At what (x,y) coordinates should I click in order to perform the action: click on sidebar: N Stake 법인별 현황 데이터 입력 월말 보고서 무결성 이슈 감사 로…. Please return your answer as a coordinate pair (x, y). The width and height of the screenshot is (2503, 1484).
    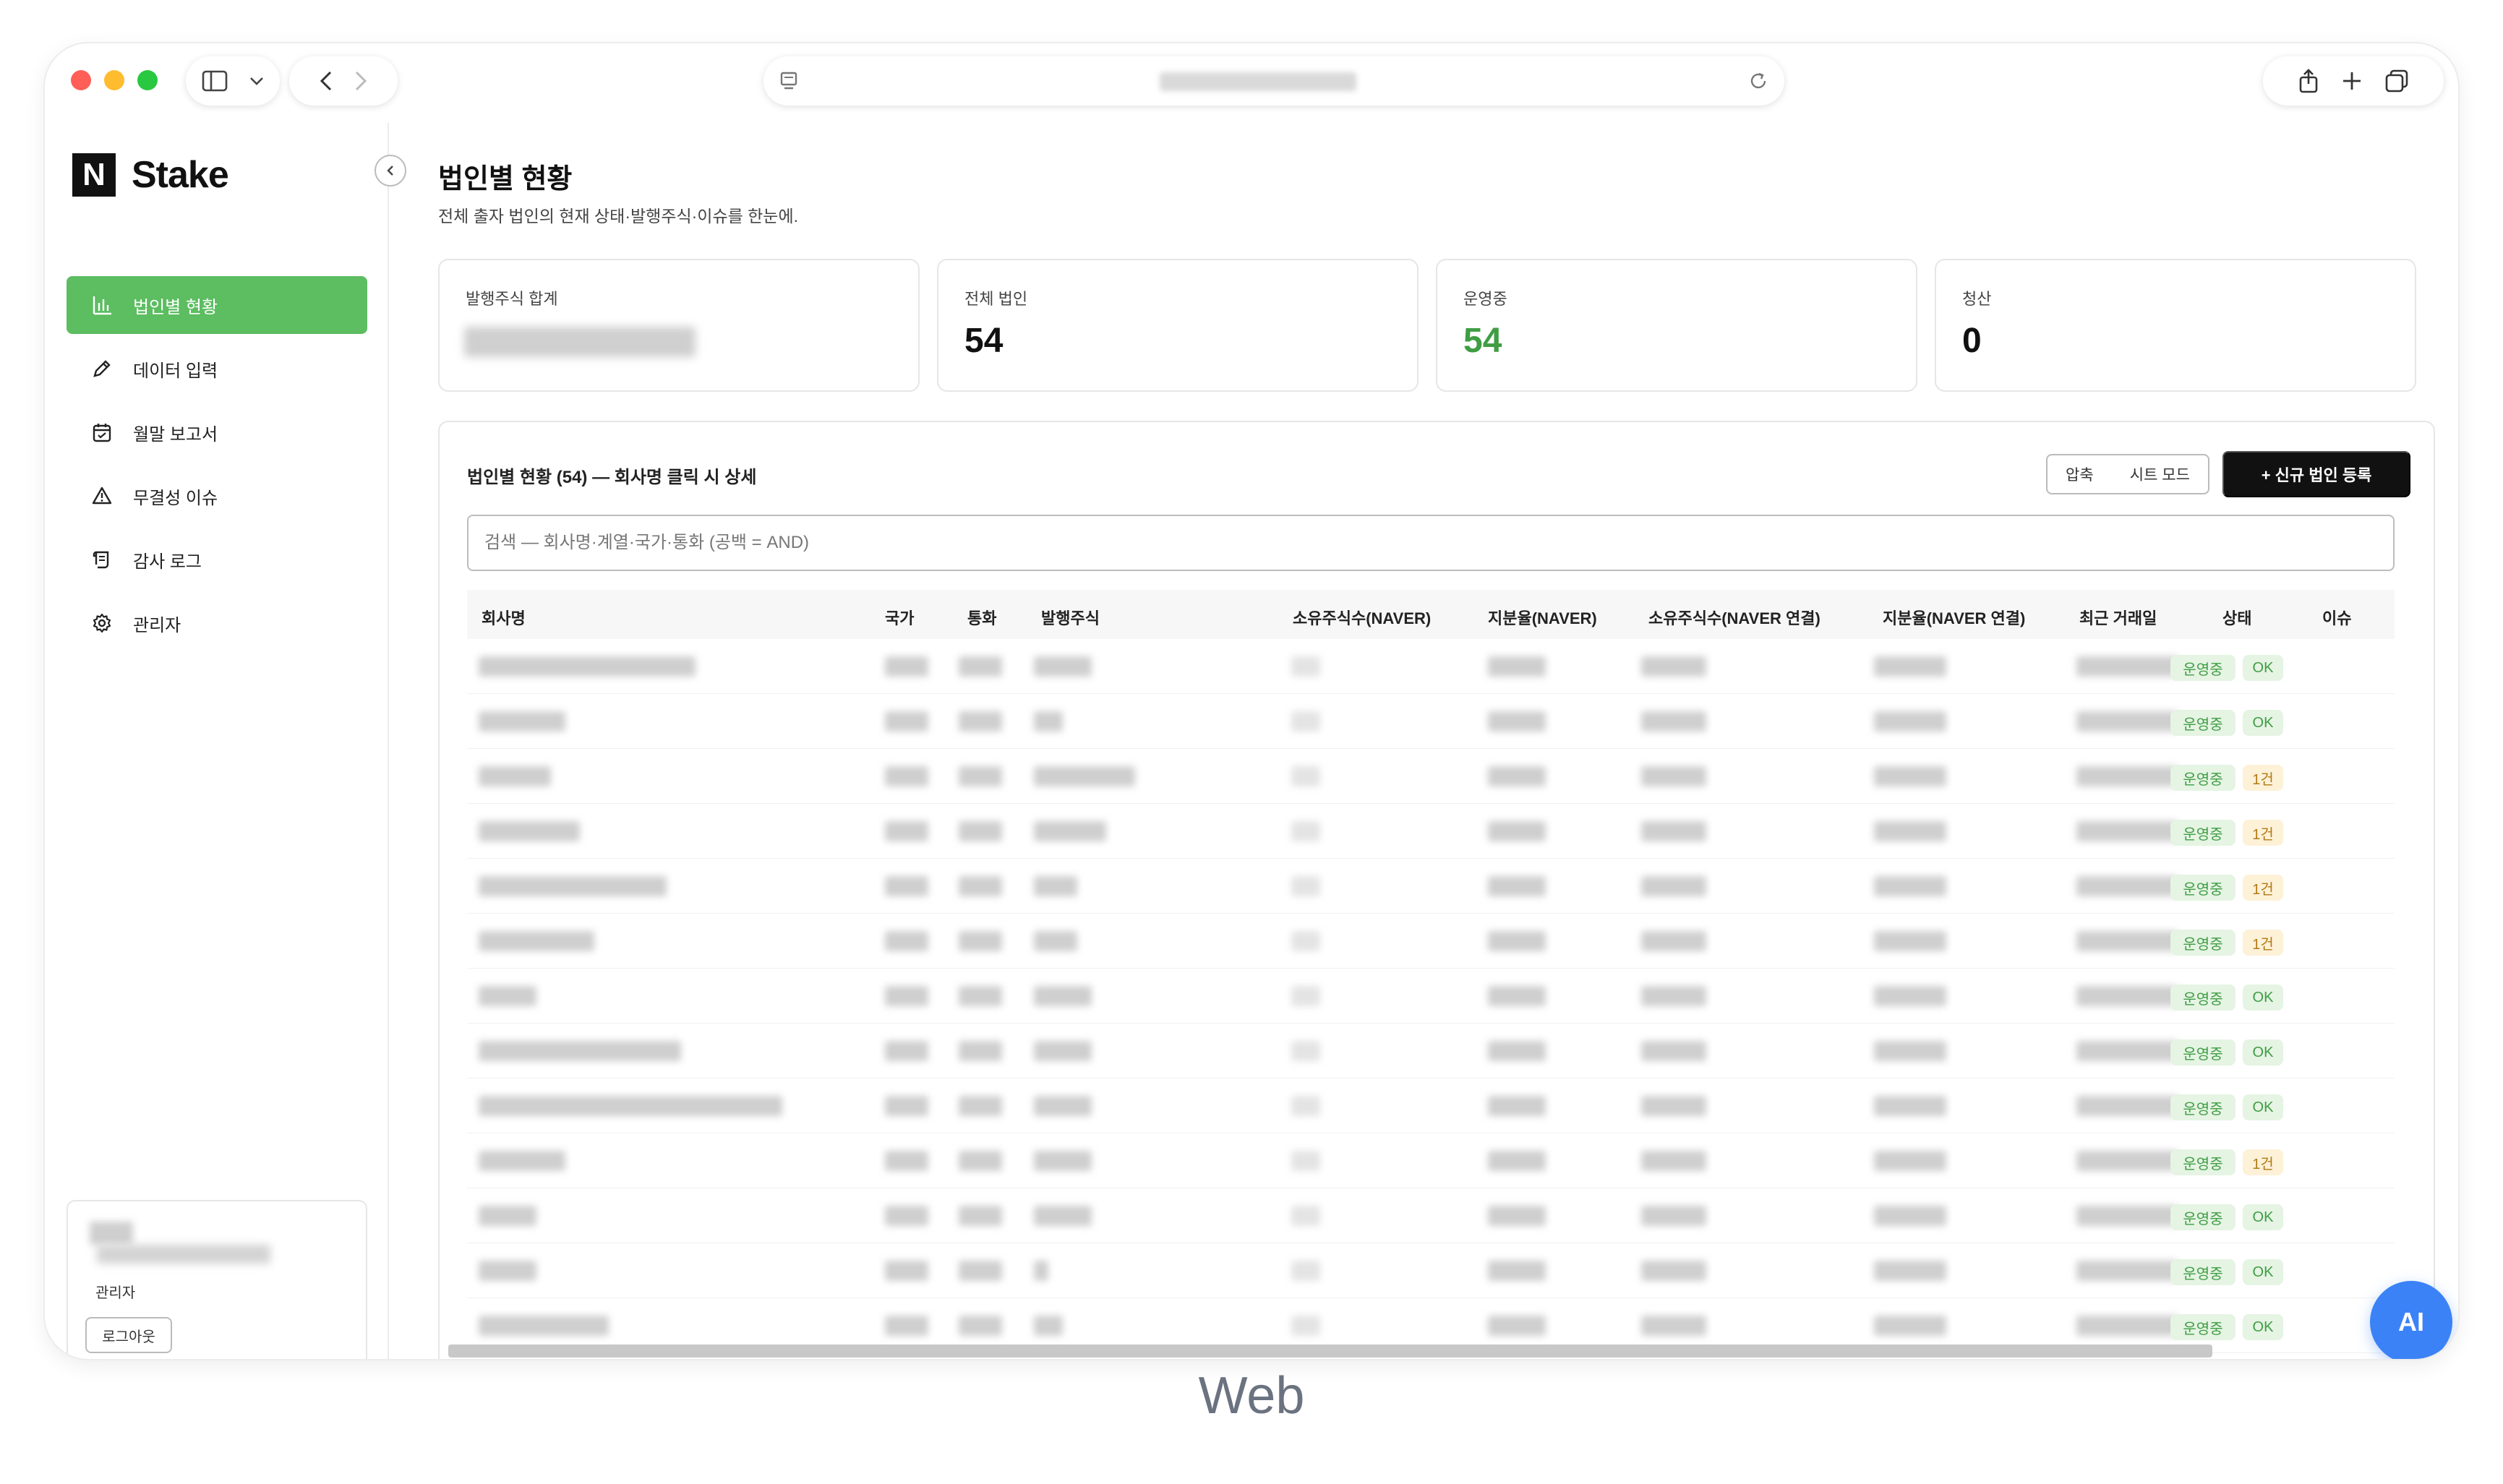
    Looking at the image, I should click on (225, 741).